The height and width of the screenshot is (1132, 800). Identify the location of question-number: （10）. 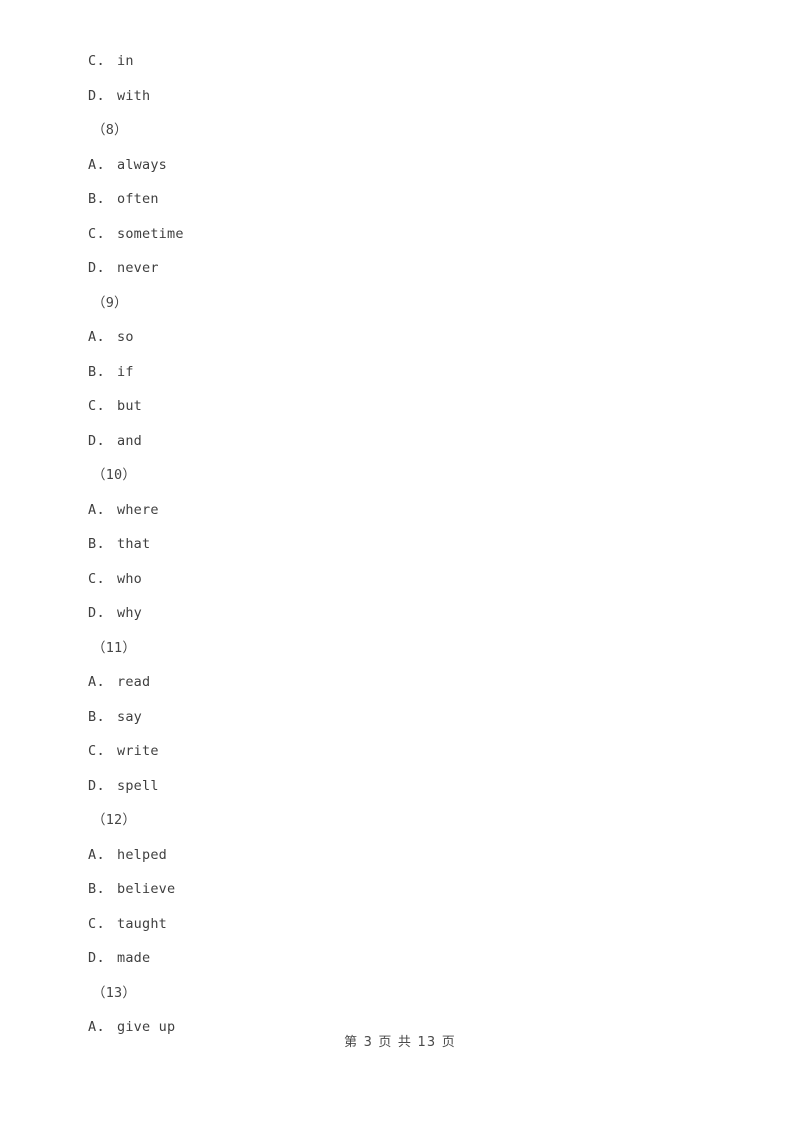
(114, 475).